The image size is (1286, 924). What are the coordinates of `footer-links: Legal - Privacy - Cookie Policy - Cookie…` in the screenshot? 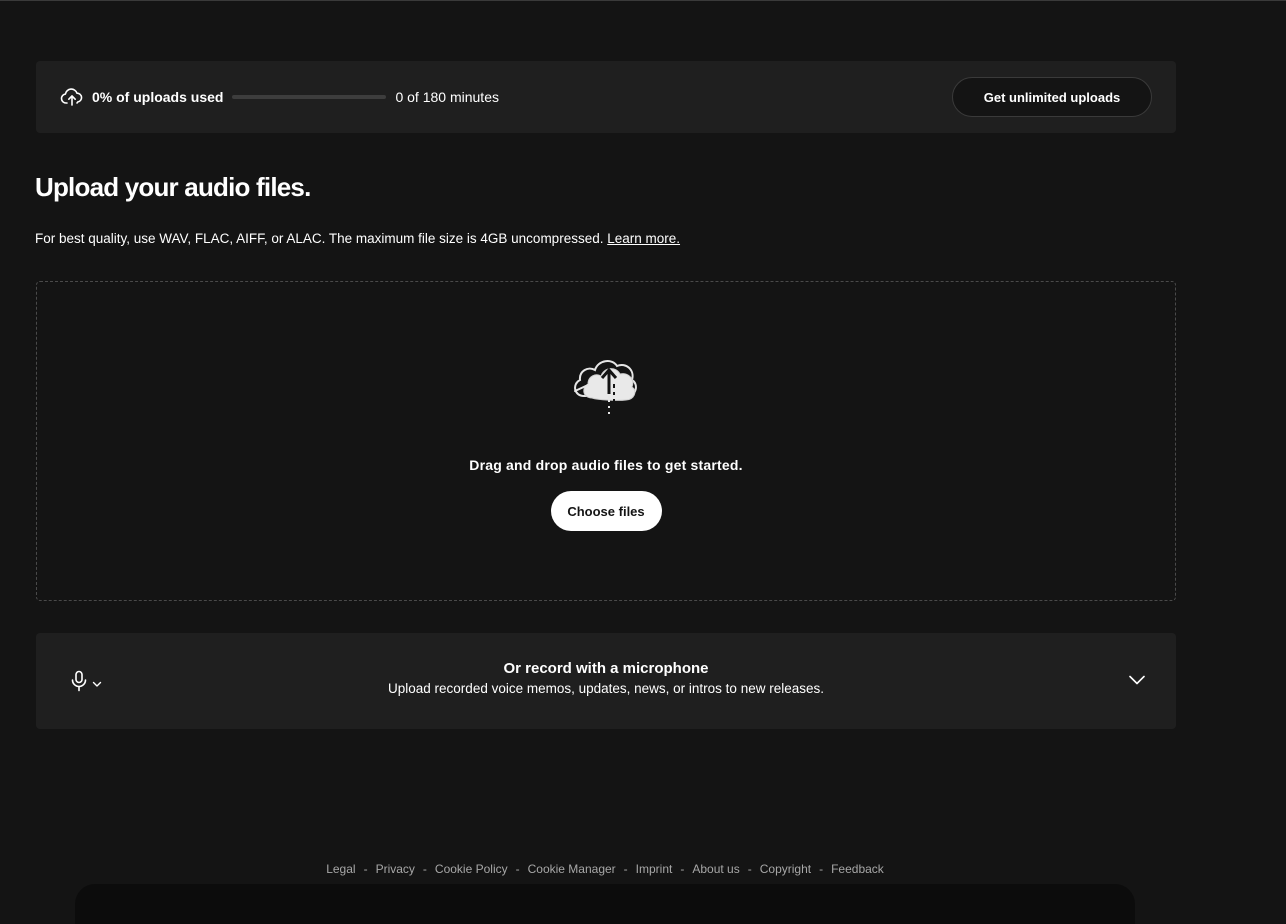 It's located at (605, 869).